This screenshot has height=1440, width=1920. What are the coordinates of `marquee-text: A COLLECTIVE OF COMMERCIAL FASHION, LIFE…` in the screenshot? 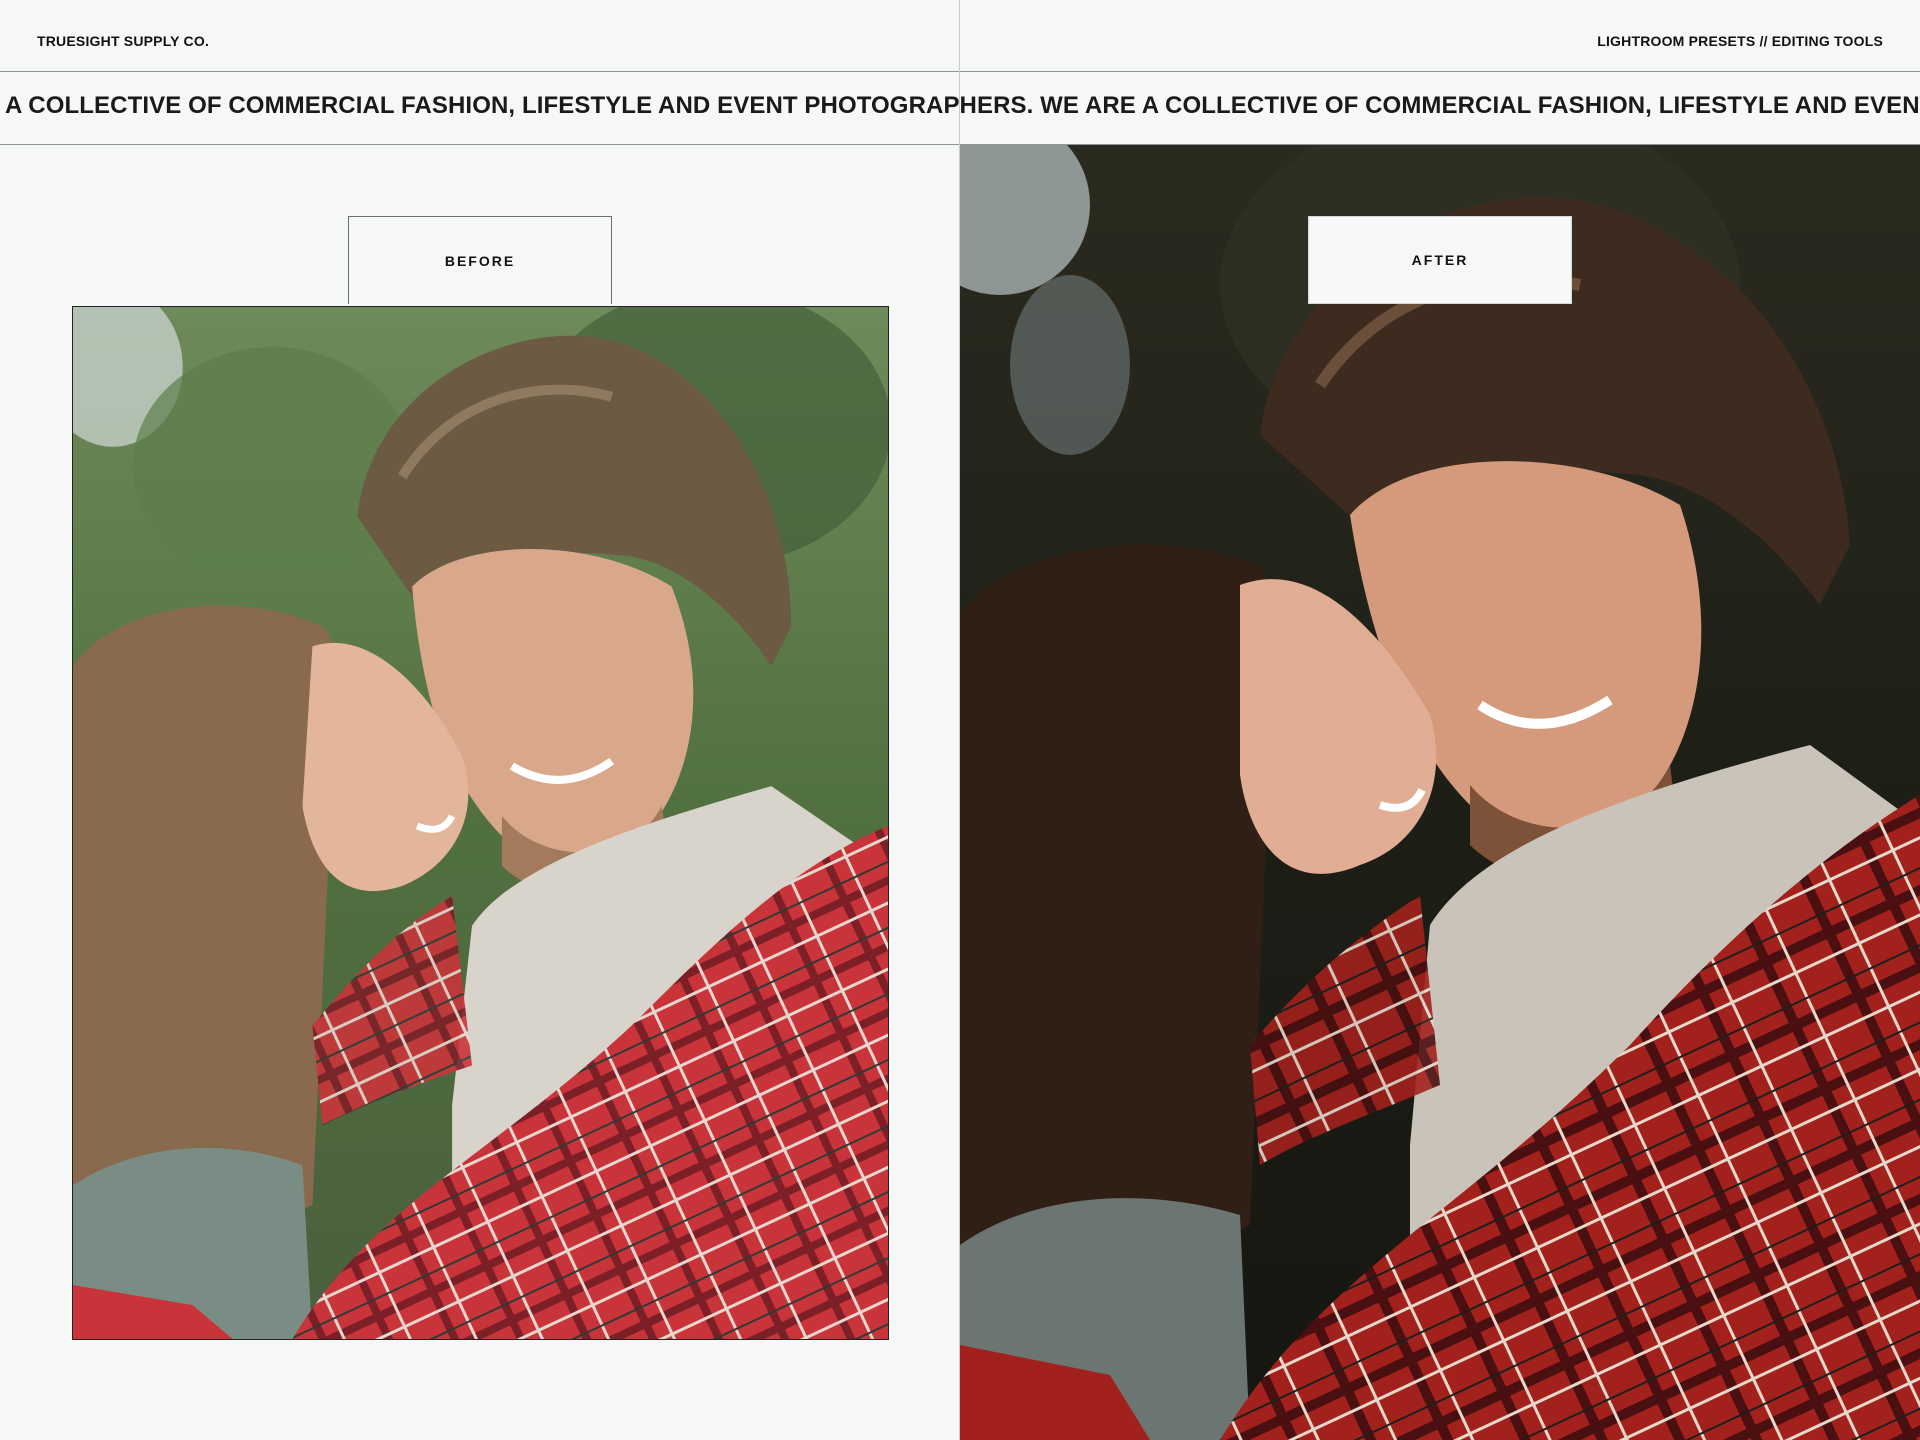 It's located at (962, 105).